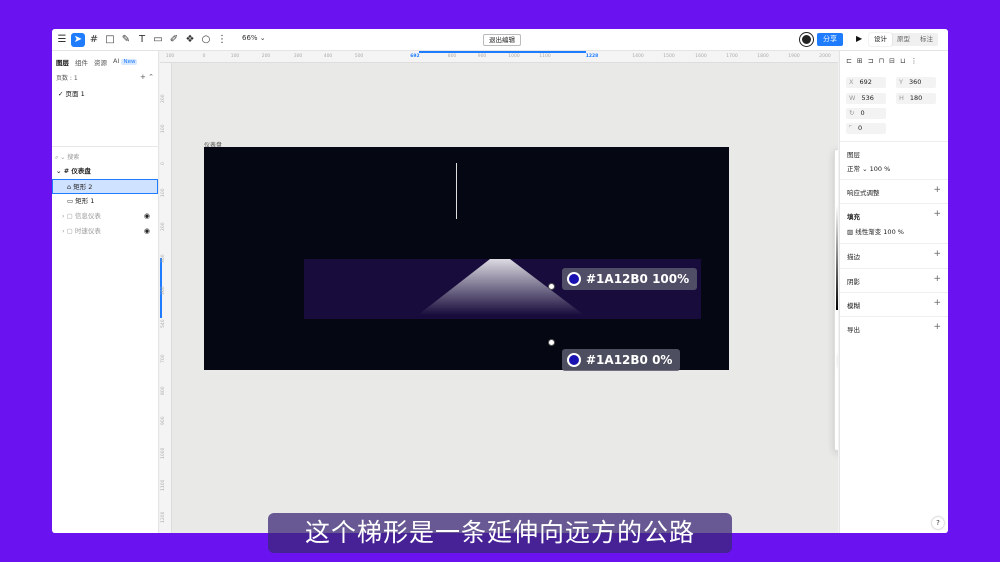  I want to click on tab-ai: AI New, so click(125, 62).